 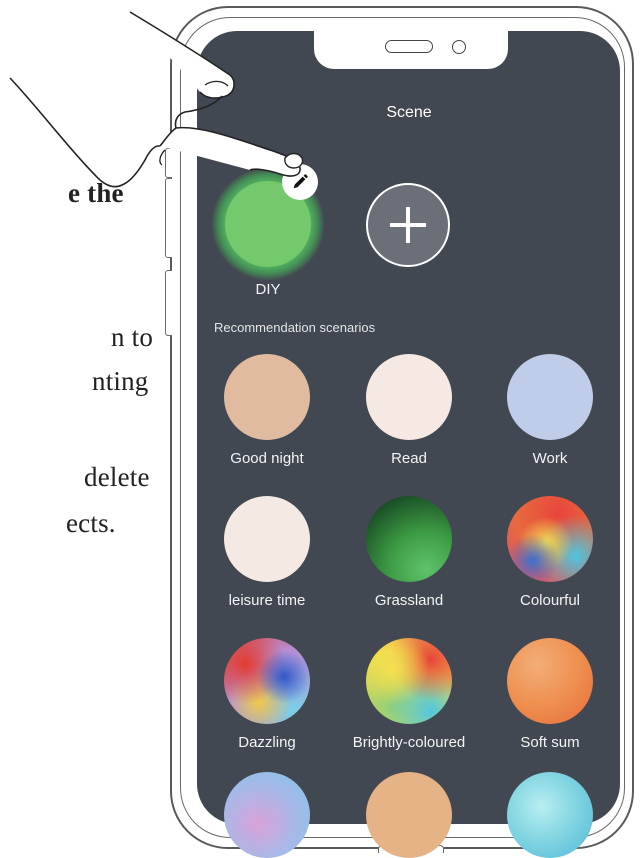 What do you see at coordinates (550, 539) in the screenshot?
I see `scene-colourful-button` at bounding box center [550, 539].